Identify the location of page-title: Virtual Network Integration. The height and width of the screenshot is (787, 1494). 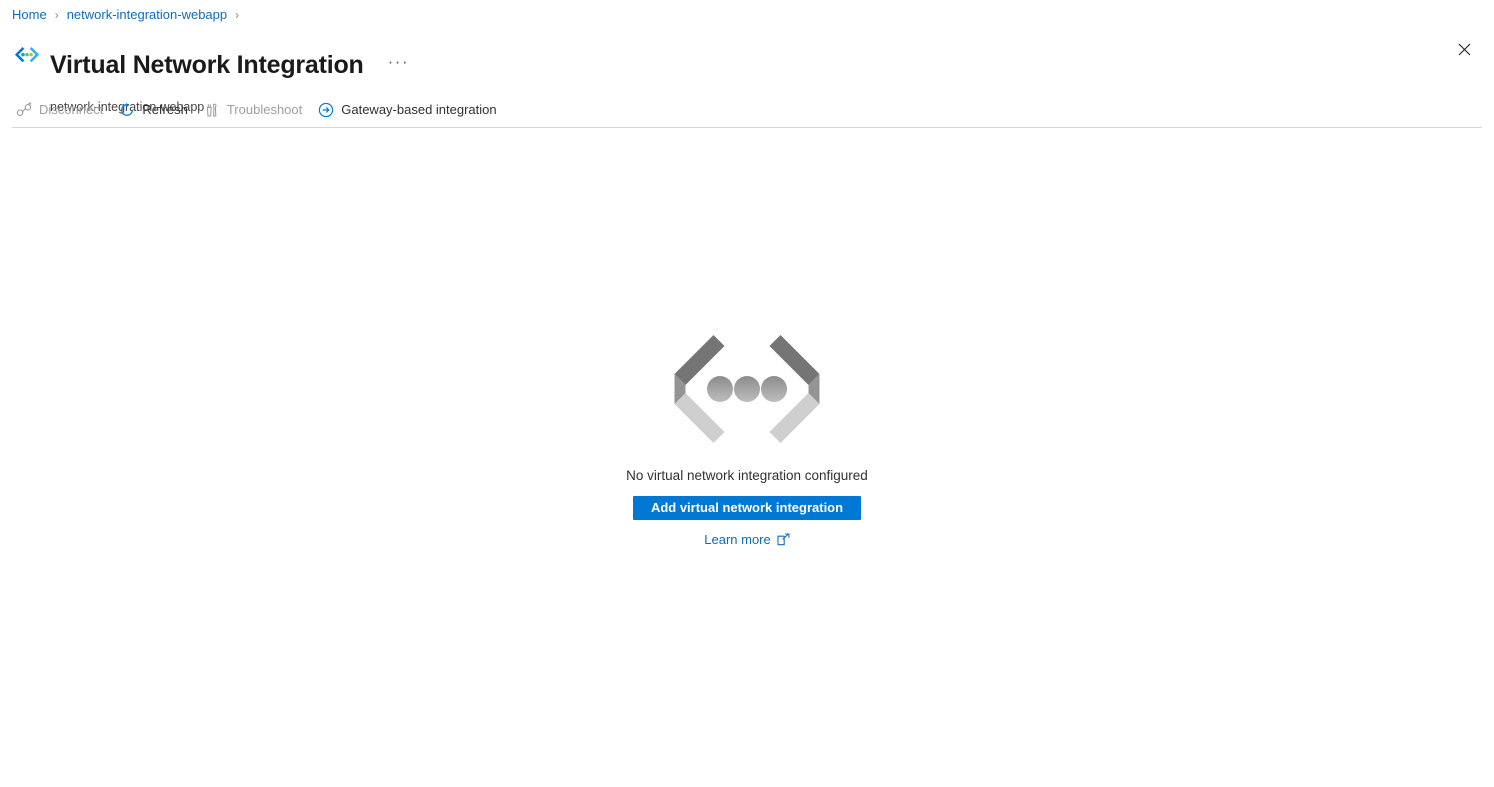
(207, 64).